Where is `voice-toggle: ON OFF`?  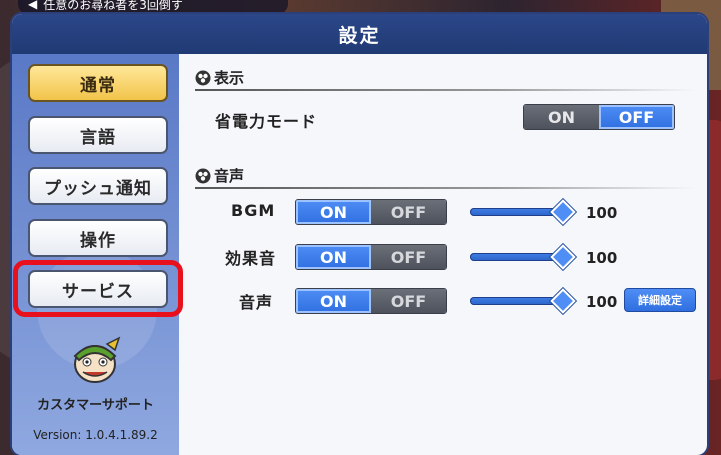 voice-toggle: ON OFF is located at coordinates (371, 301).